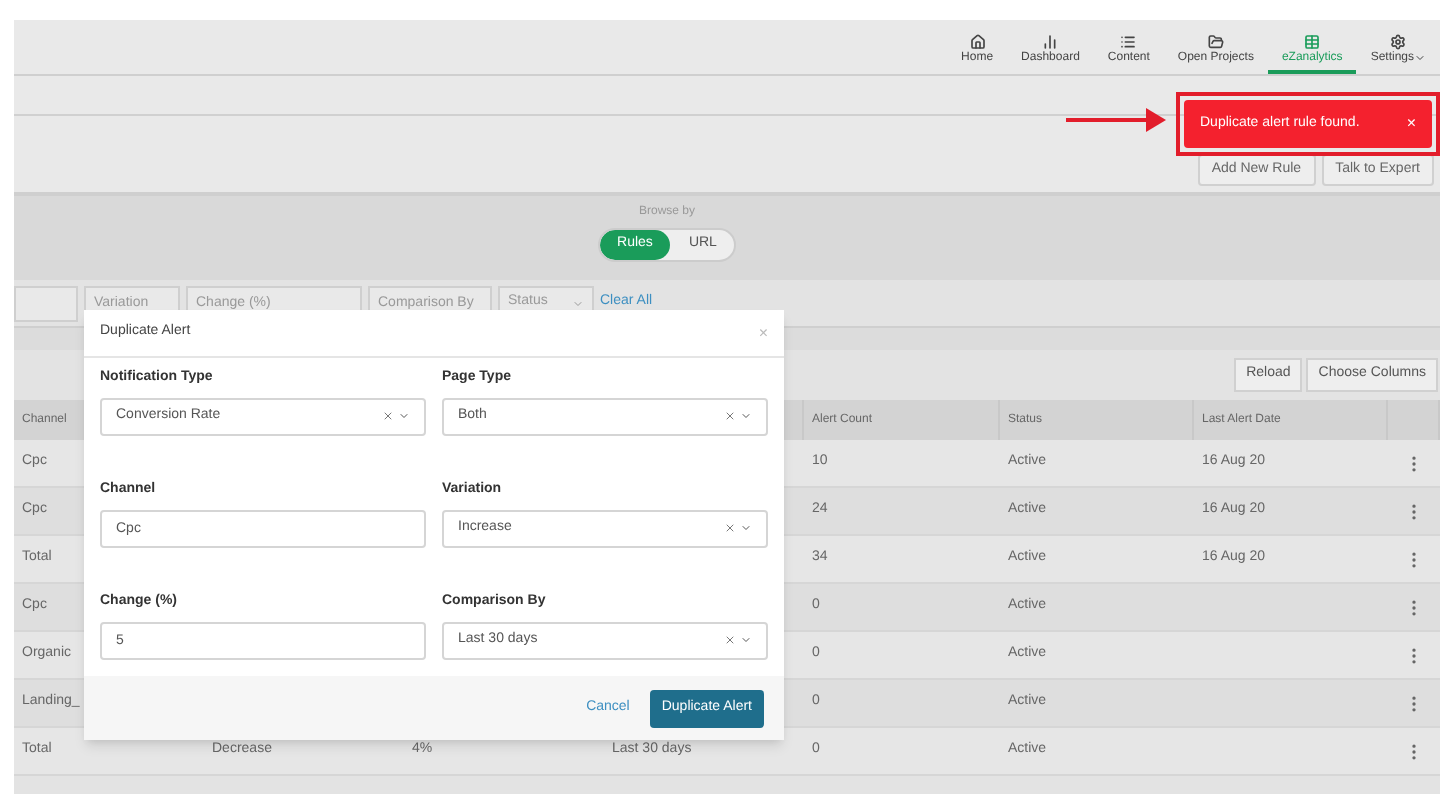 This screenshot has height=808, width=1454. I want to click on settings-icon, so click(1398, 42).